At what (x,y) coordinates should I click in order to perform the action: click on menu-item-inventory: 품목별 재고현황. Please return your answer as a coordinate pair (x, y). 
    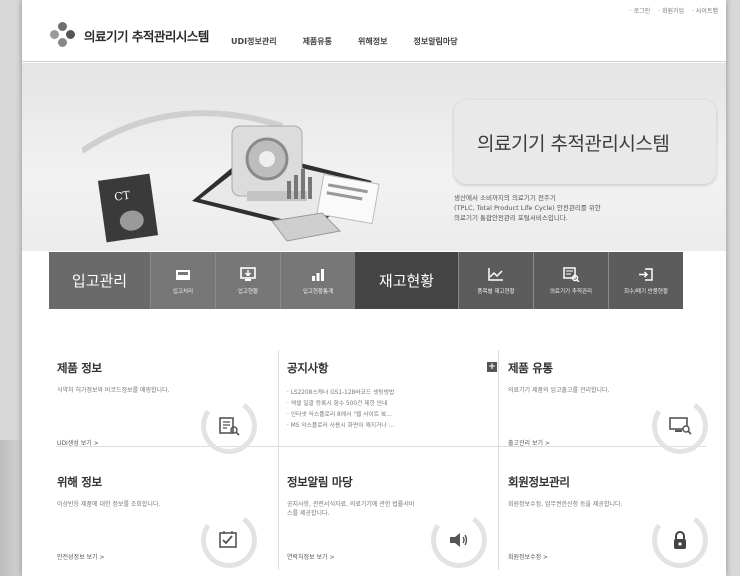
    Looking at the image, I should click on (495, 280).